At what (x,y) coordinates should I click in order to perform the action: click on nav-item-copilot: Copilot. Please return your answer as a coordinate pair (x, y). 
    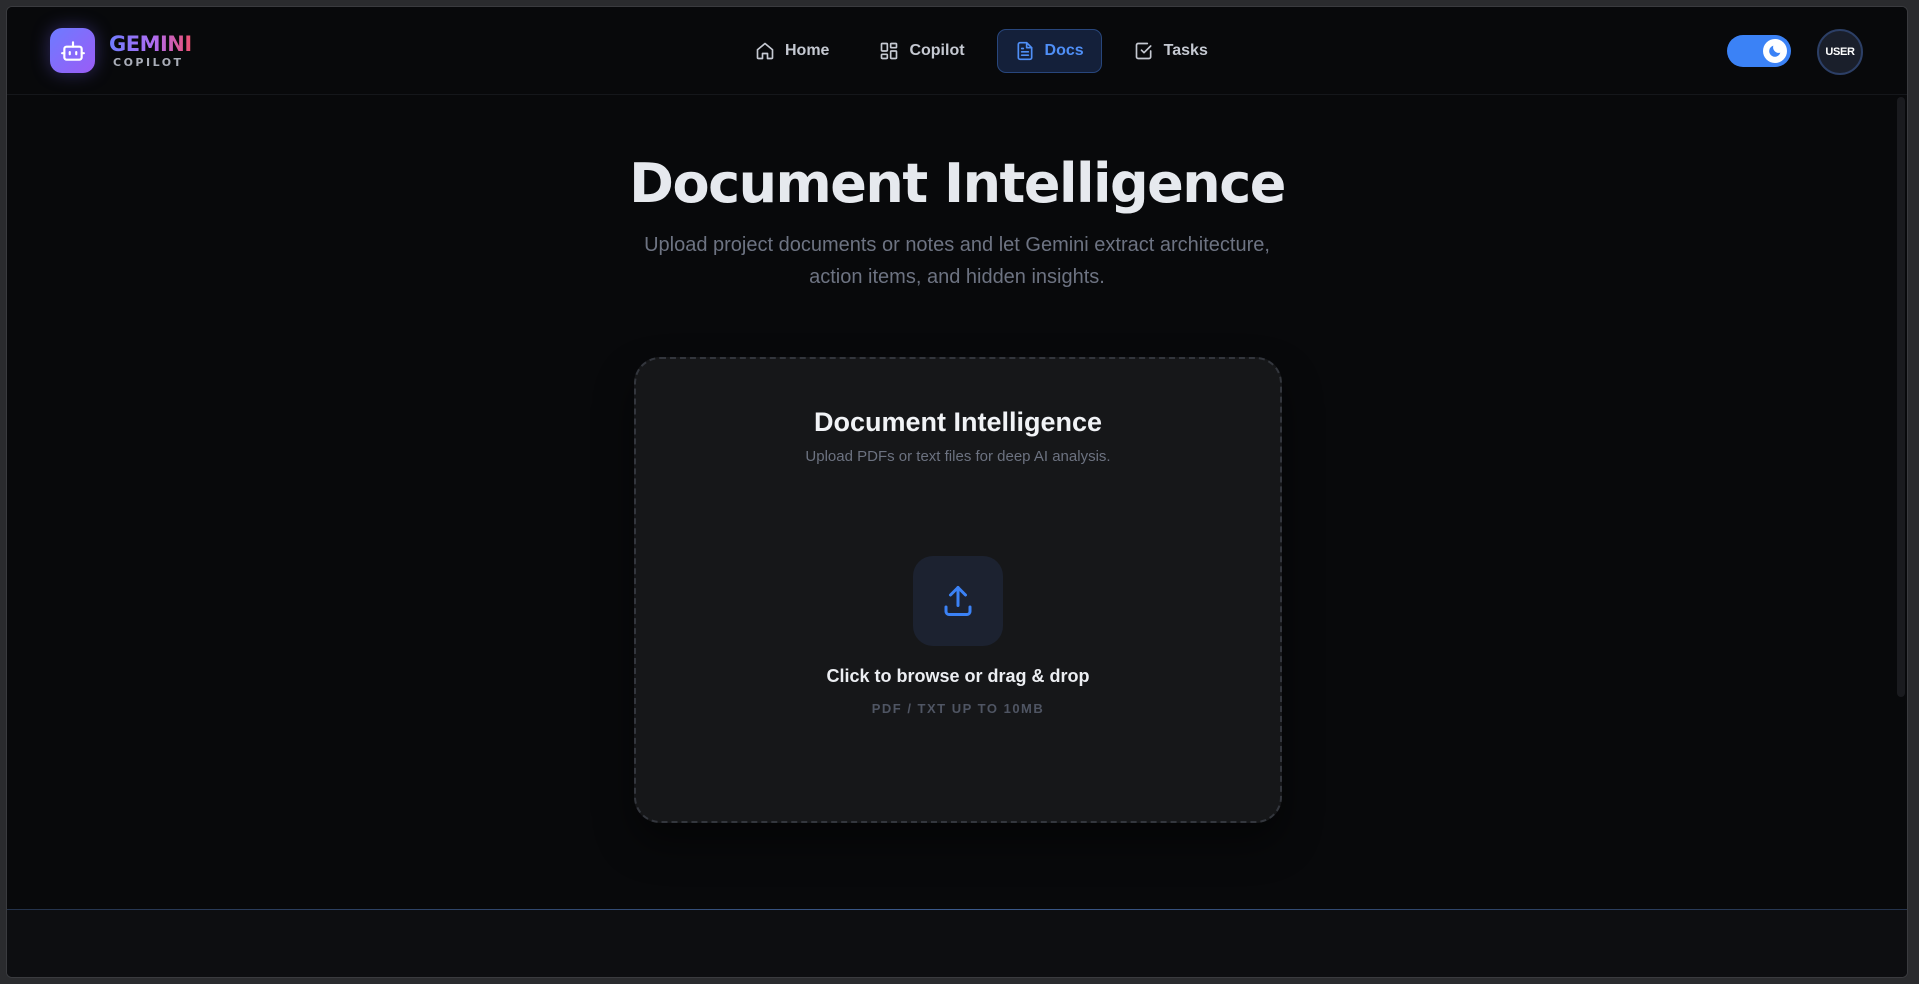
    Looking at the image, I should click on (921, 51).